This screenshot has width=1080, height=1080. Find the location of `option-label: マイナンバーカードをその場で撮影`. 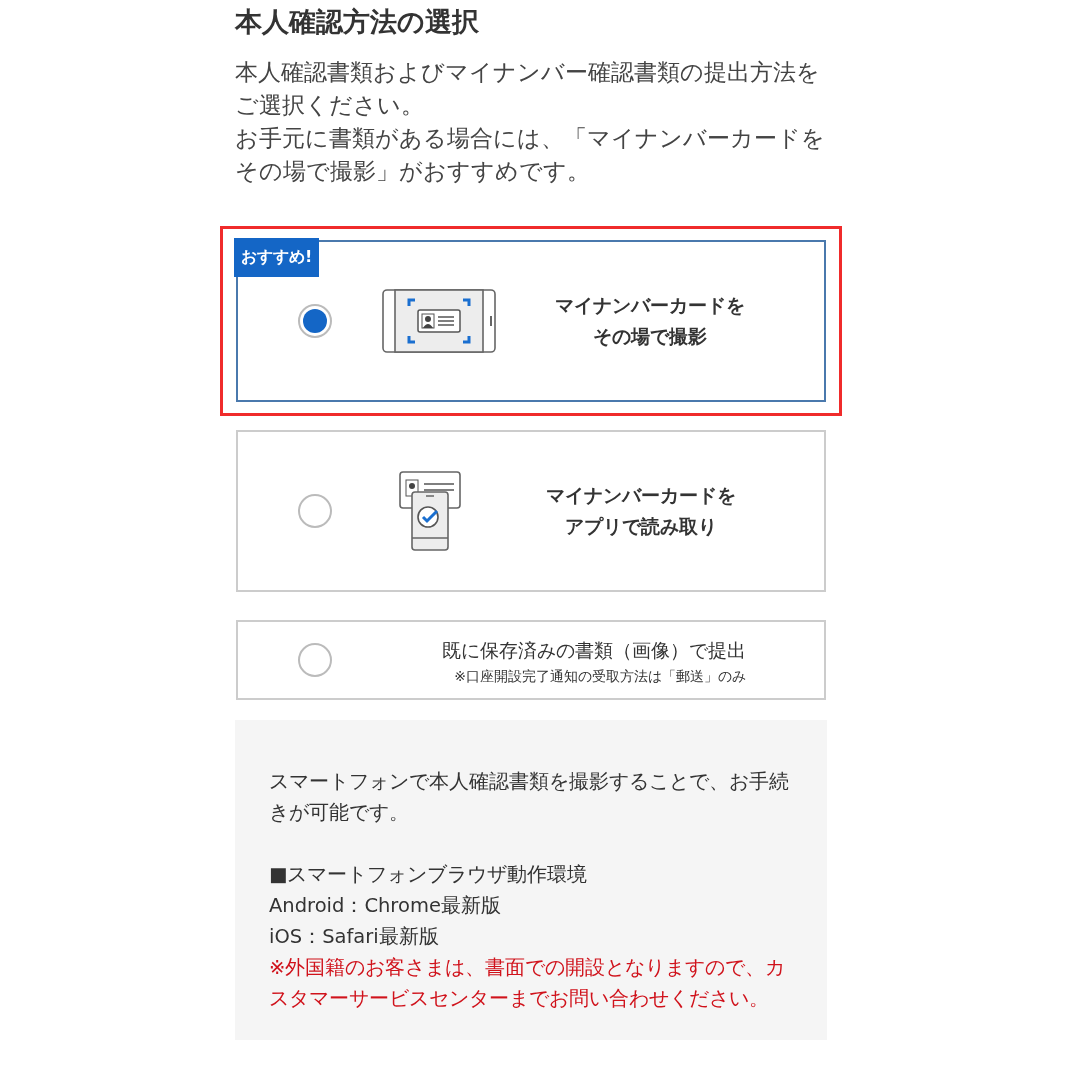

option-label: マイナンバーカードをその場で撮影 is located at coordinates (650, 321).